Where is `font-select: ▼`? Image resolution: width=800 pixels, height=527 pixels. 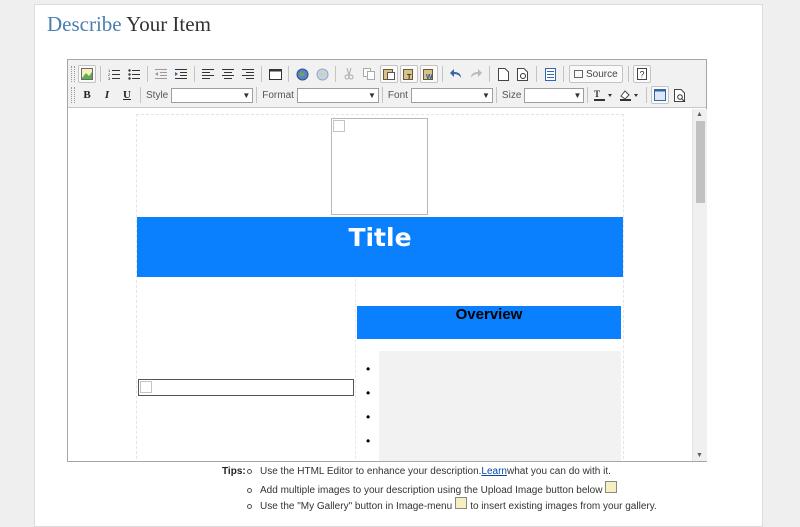
font-select: ▼ is located at coordinates (451, 95).